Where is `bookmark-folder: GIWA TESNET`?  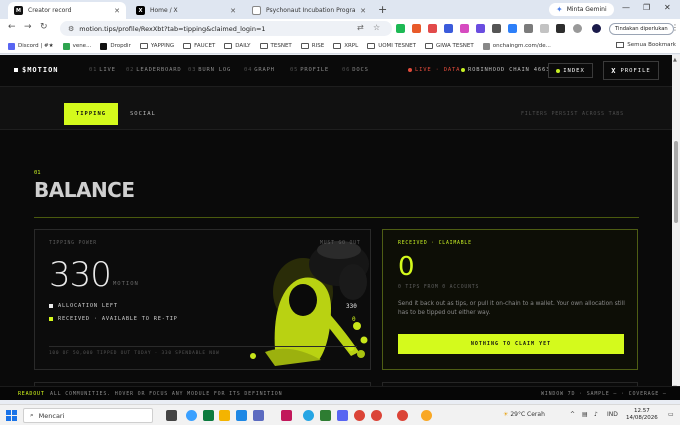 bookmark-folder: GIWA TESNET is located at coordinates (449, 46).